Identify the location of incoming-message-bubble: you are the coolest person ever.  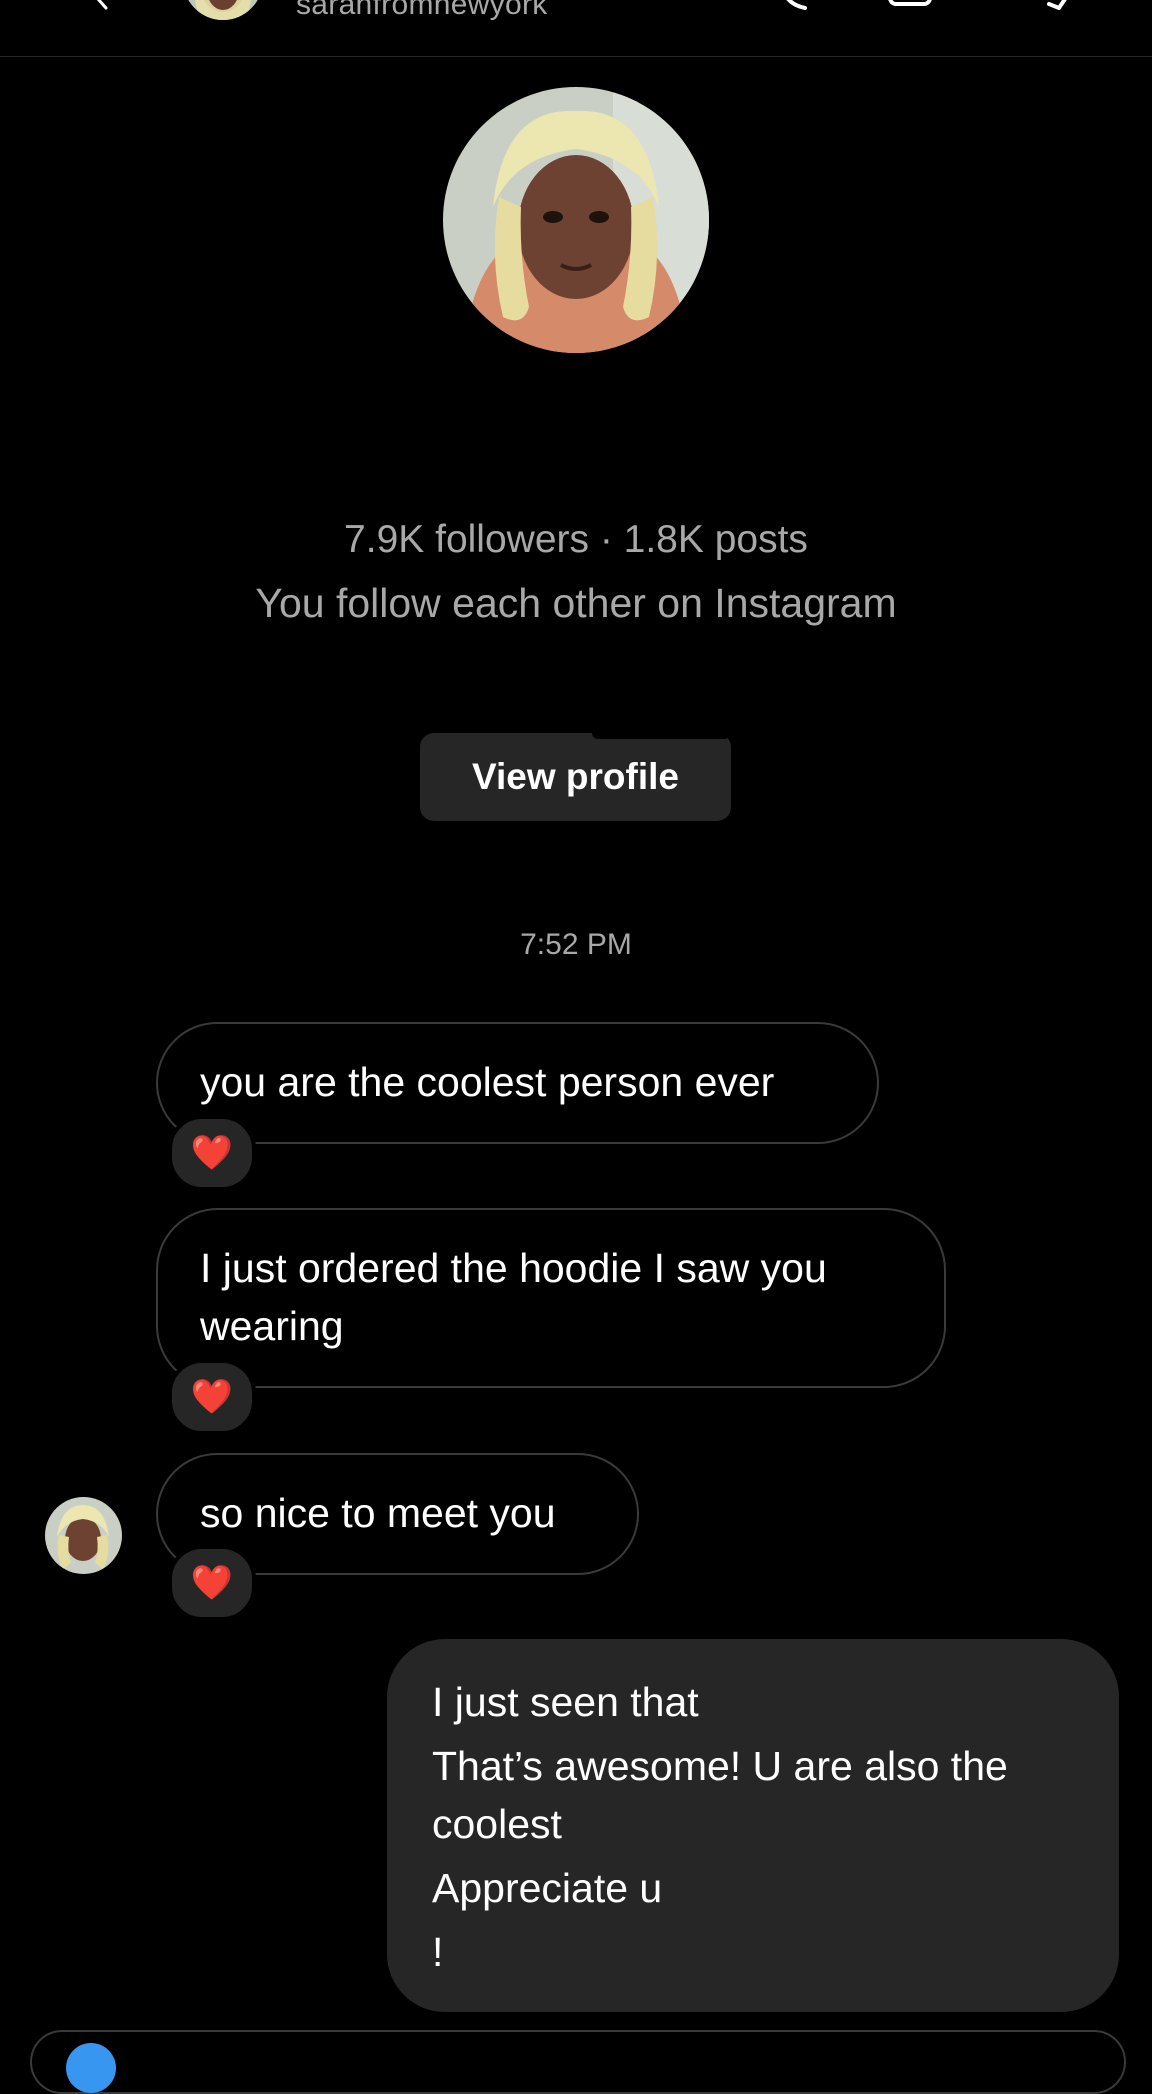
(517, 1083).